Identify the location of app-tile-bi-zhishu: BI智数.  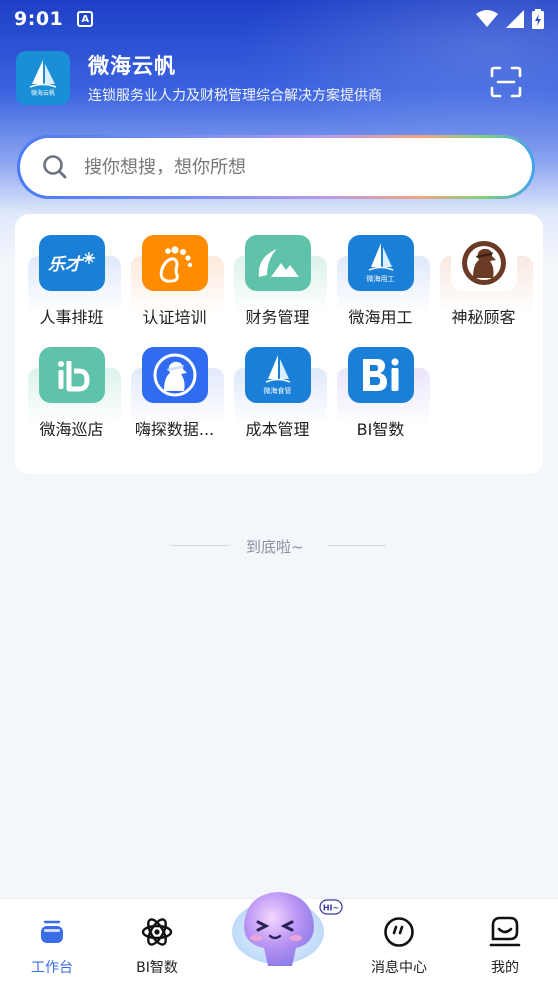
(380, 381).